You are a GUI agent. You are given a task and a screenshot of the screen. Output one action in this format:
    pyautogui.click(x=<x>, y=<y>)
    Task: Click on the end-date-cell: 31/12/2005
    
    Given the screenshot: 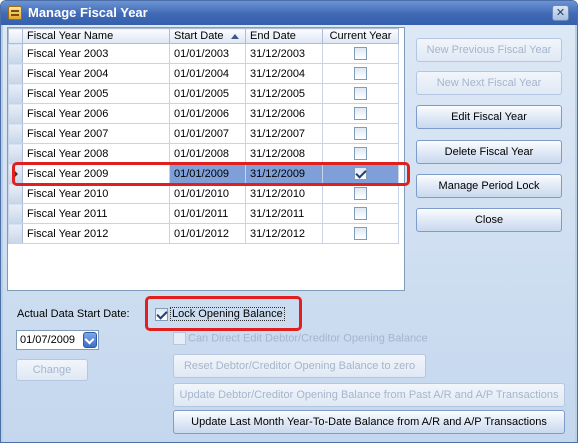 What is the action you would take?
    pyautogui.click(x=284, y=93)
    